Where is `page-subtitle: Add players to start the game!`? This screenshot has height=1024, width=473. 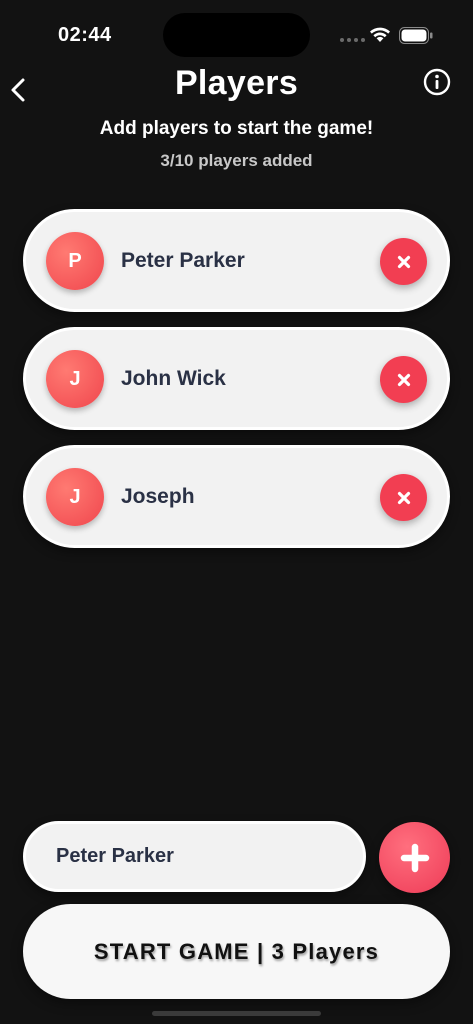 page-subtitle: Add players to start the game! is located at coordinates (236, 128).